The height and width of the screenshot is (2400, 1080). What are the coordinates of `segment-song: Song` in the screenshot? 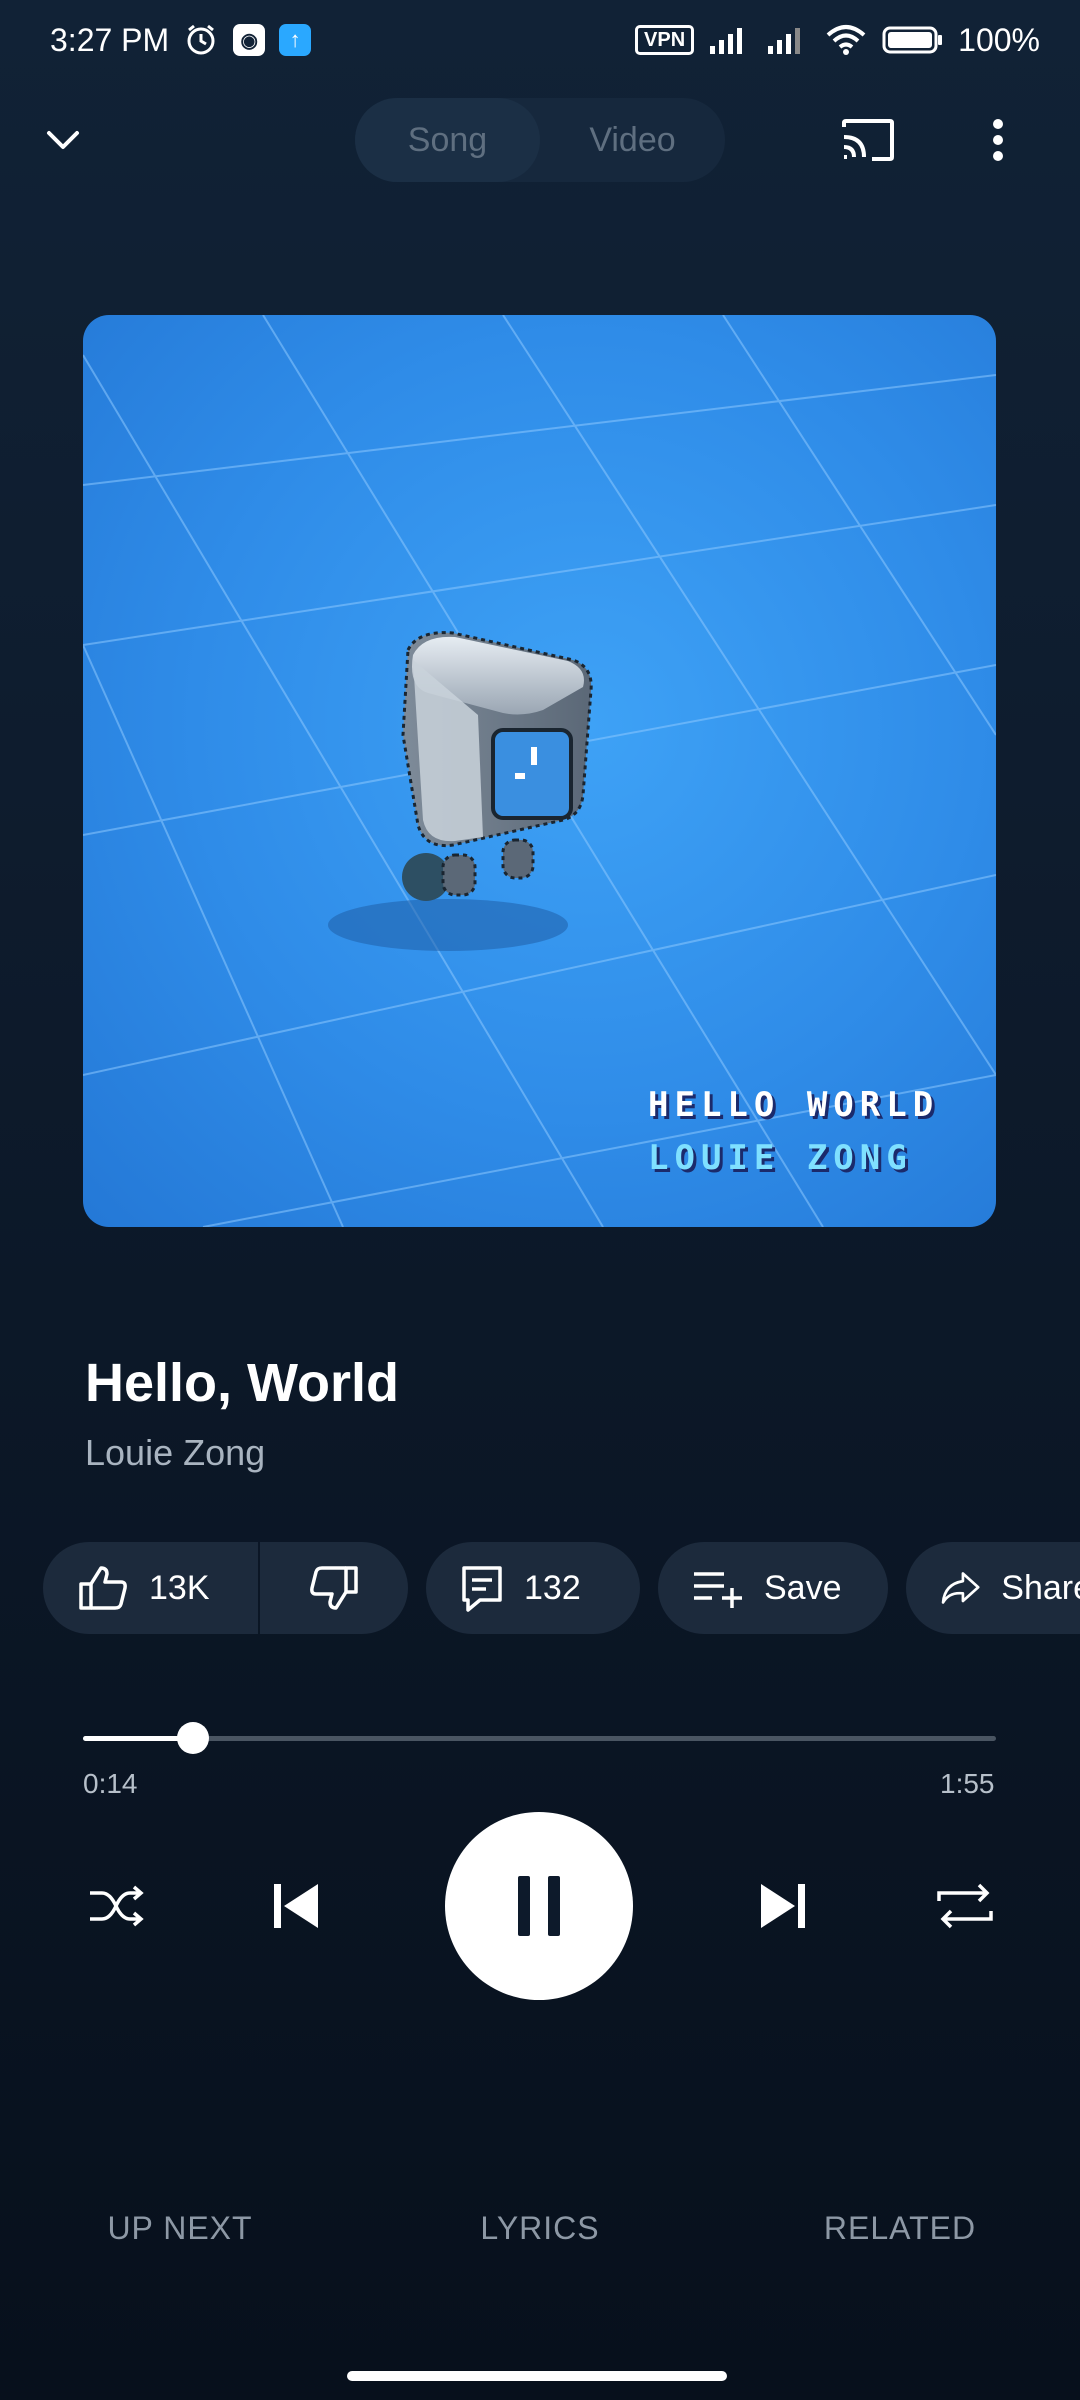 It's located at (447, 140).